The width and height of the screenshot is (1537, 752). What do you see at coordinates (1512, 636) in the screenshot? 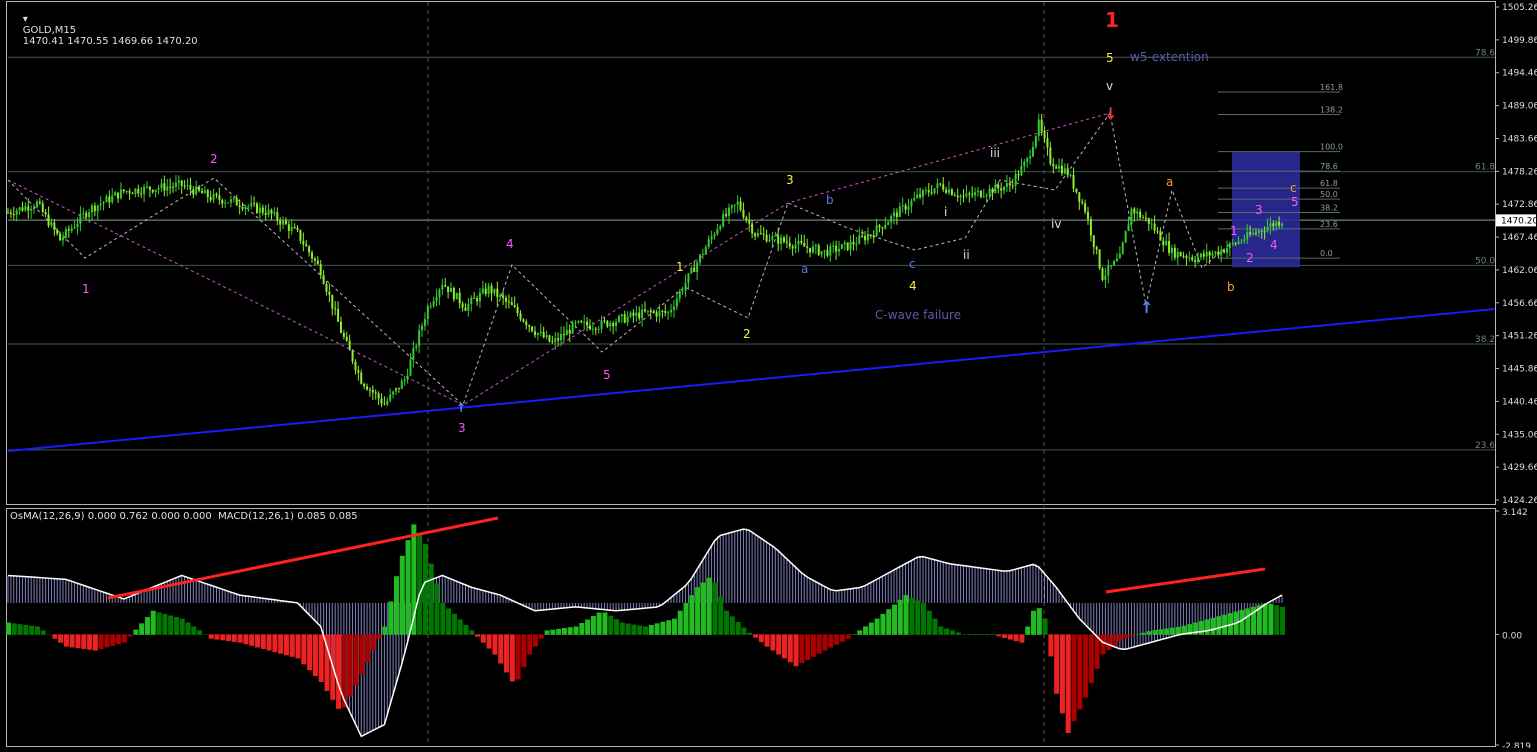
I see `osma-tick-label: 0.00` at bounding box center [1512, 636].